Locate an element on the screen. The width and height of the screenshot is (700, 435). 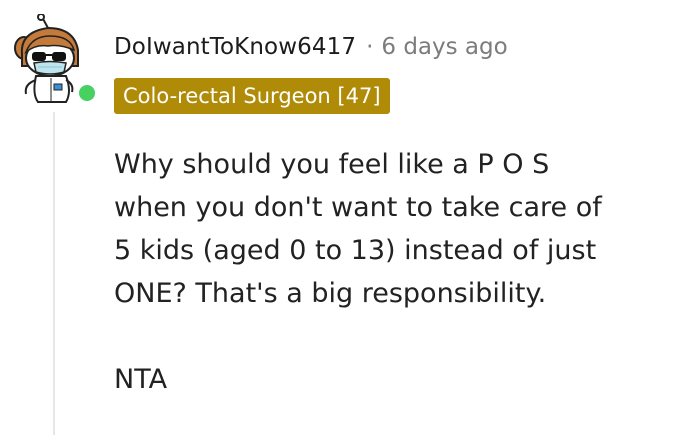
comment-body-line: Why should you feel like a P O S is located at coordinates (332, 164).